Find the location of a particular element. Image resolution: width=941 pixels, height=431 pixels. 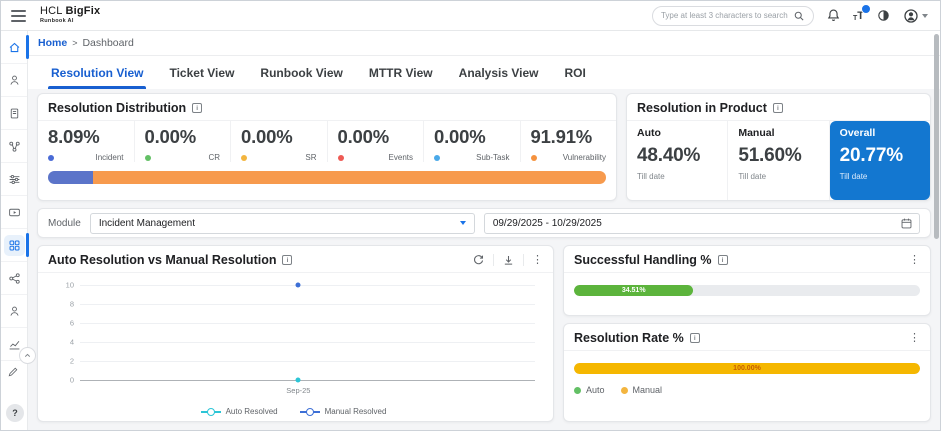

sidebar is located at coordinates (18, 230).